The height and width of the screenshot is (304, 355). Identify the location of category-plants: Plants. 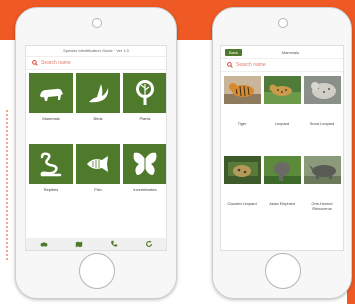
(144, 107).